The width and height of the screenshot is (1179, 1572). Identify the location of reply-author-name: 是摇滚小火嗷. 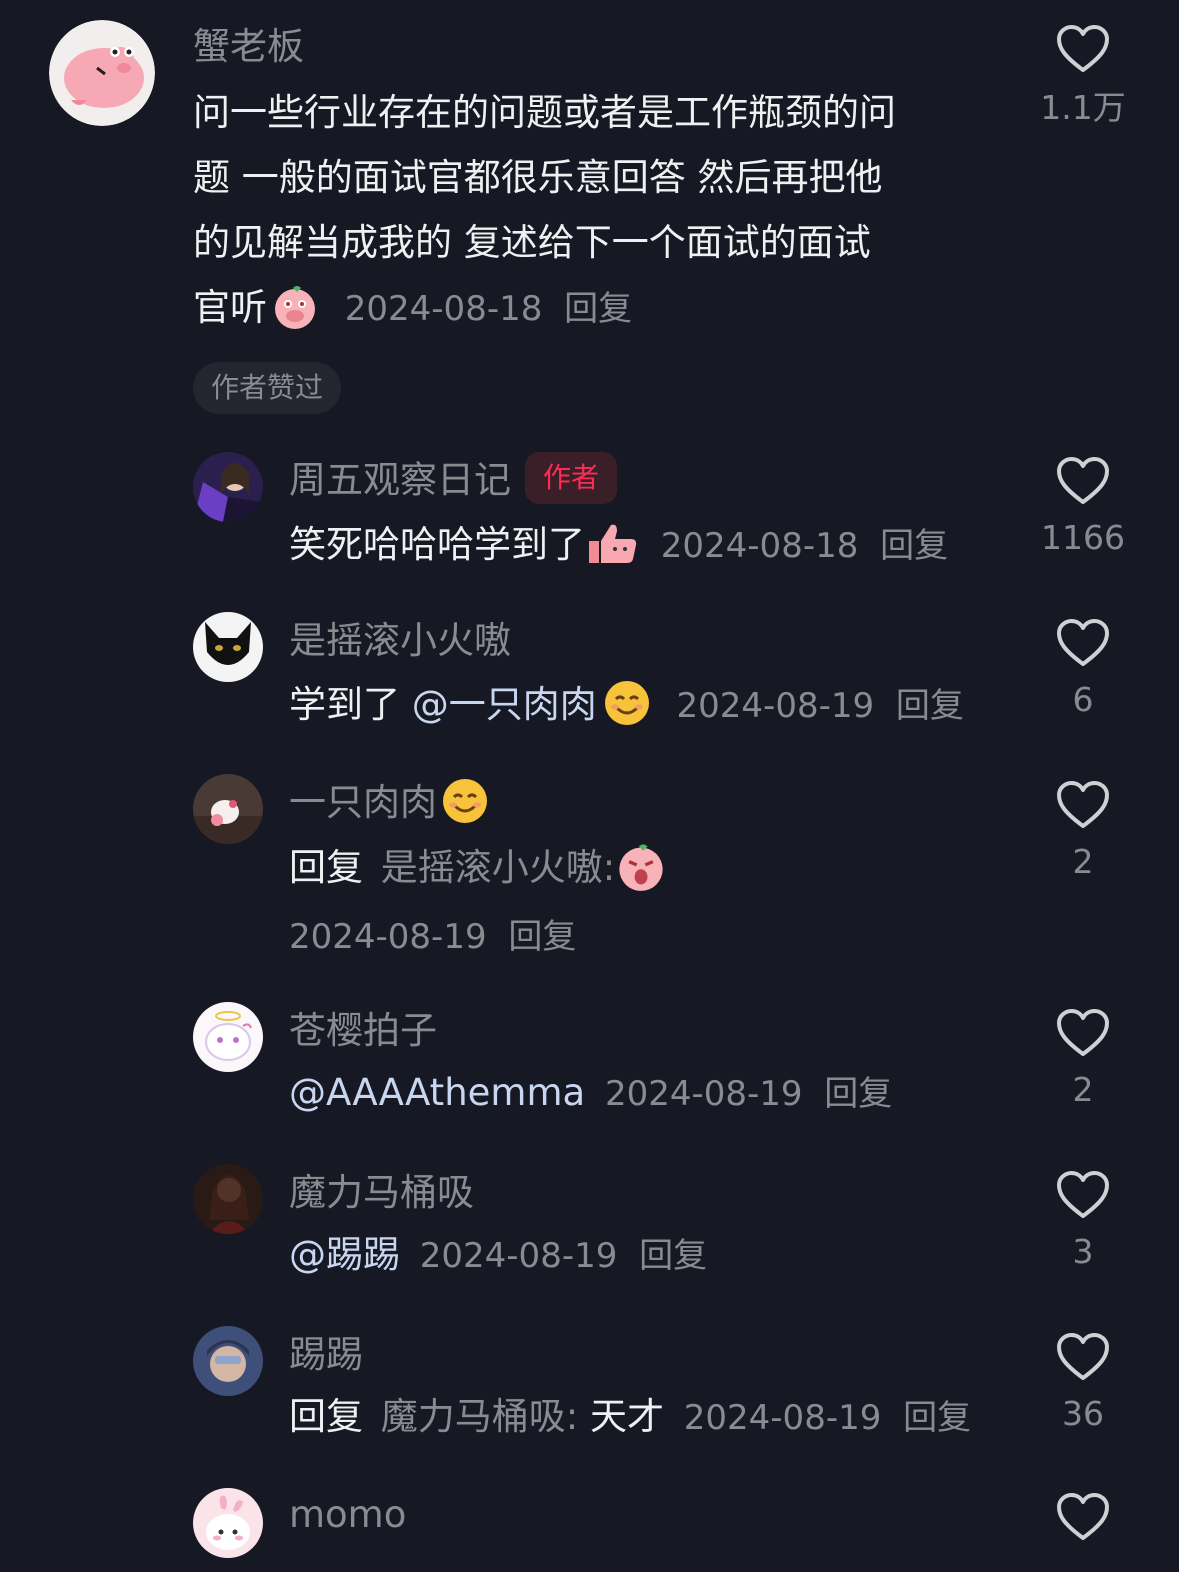
(400, 641).